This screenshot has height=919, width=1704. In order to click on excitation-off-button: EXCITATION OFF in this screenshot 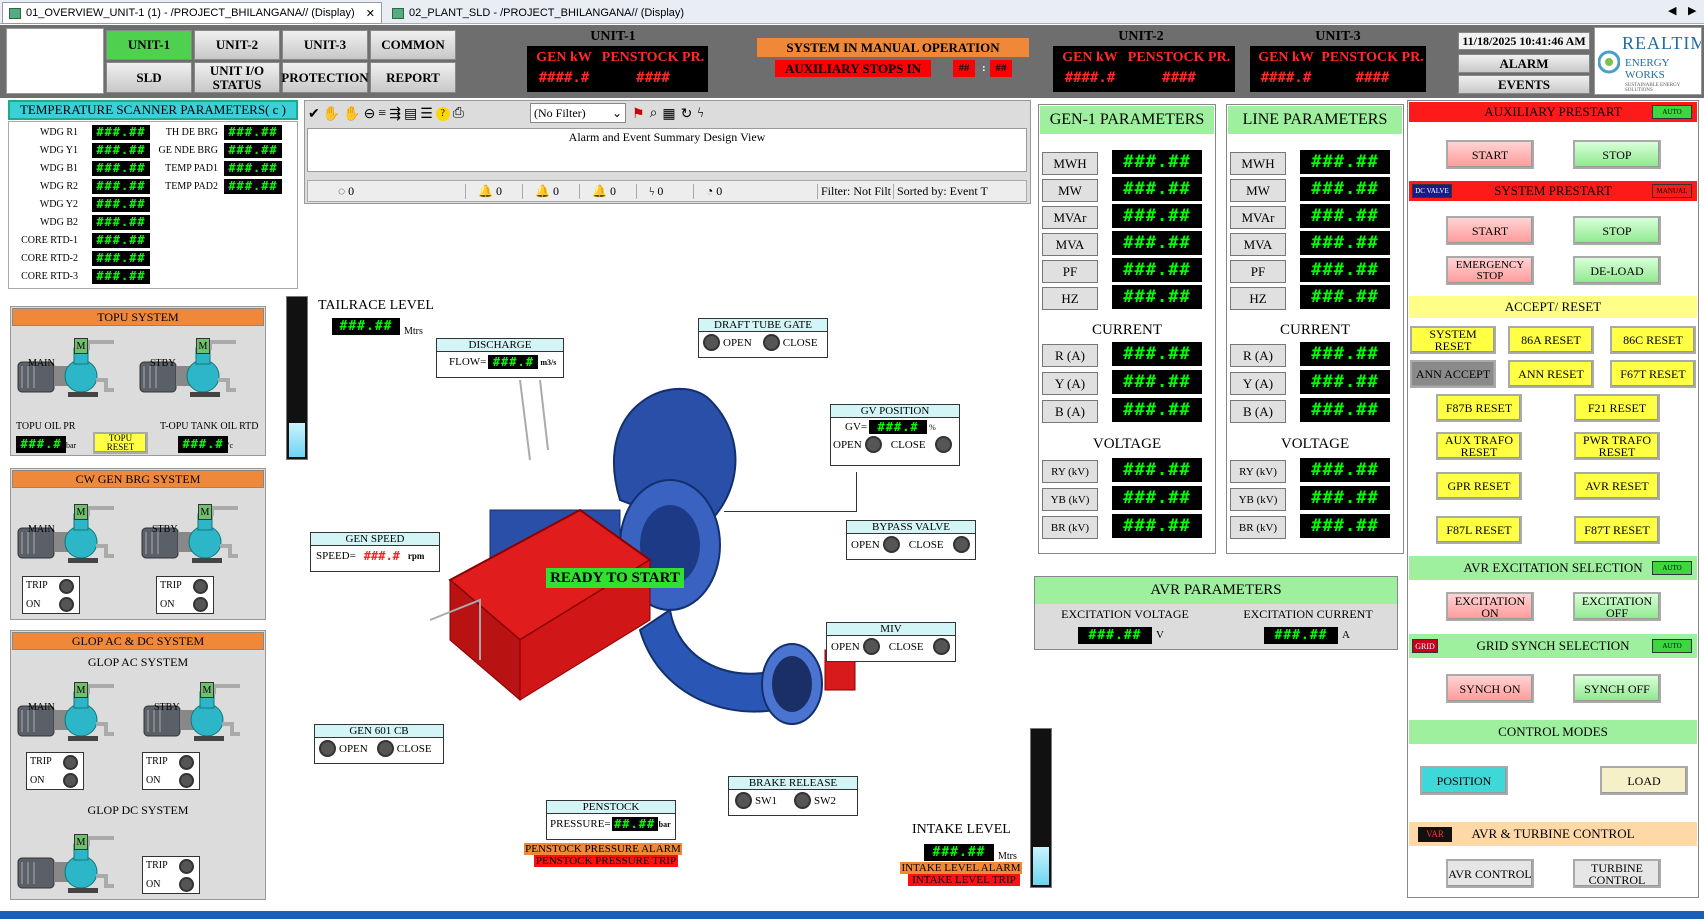, I will do `click(1617, 606)`.